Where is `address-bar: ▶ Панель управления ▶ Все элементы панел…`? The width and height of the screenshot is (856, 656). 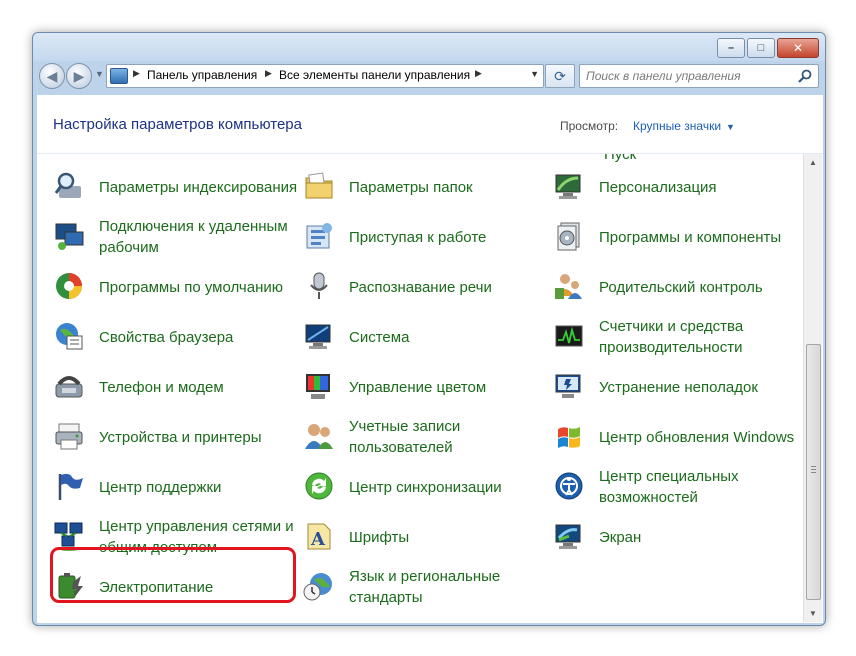
address-bar: ▶ Панель управления ▶ Все элементы панел… is located at coordinates (325, 76).